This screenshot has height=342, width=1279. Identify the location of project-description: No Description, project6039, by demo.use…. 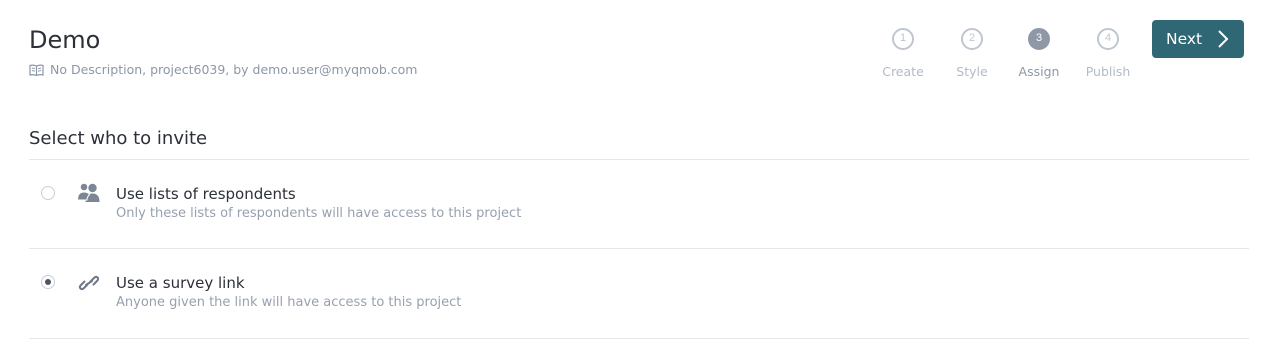
(223, 70).